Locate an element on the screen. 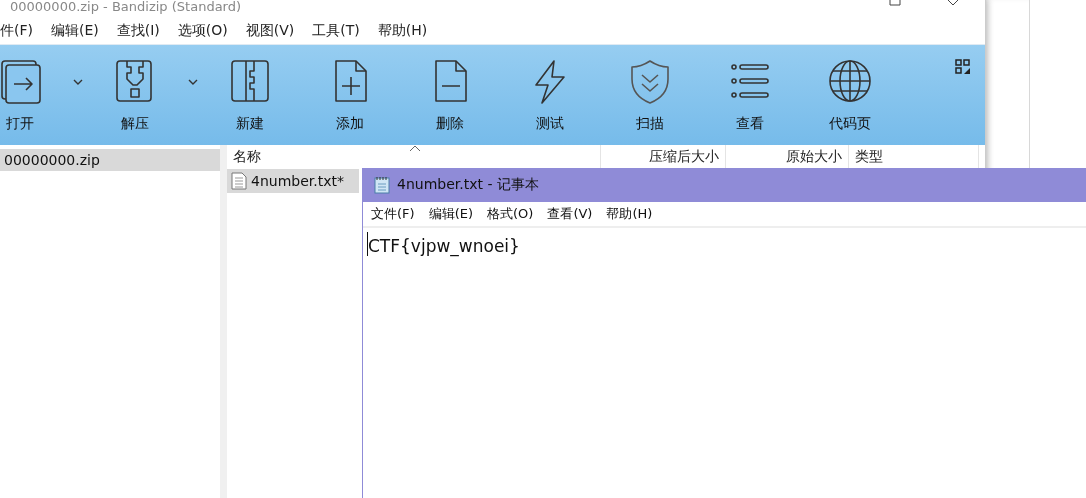 This screenshot has height=498, width=1086. window-title: 00000000.zip - Bandizip (Standard) is located at coordinates (126, 7).